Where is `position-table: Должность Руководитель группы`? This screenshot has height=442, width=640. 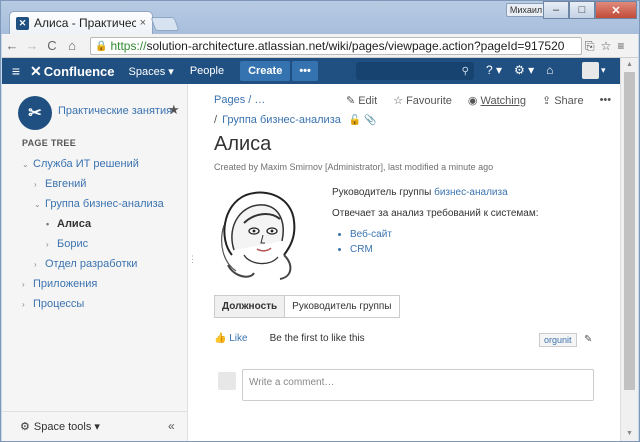
position-table: Должность Руководитель группы is located at coordinates (307, 306).